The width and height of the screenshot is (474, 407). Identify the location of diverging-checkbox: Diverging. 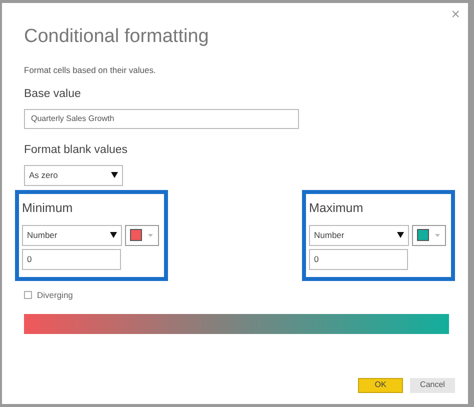
(48, 295).